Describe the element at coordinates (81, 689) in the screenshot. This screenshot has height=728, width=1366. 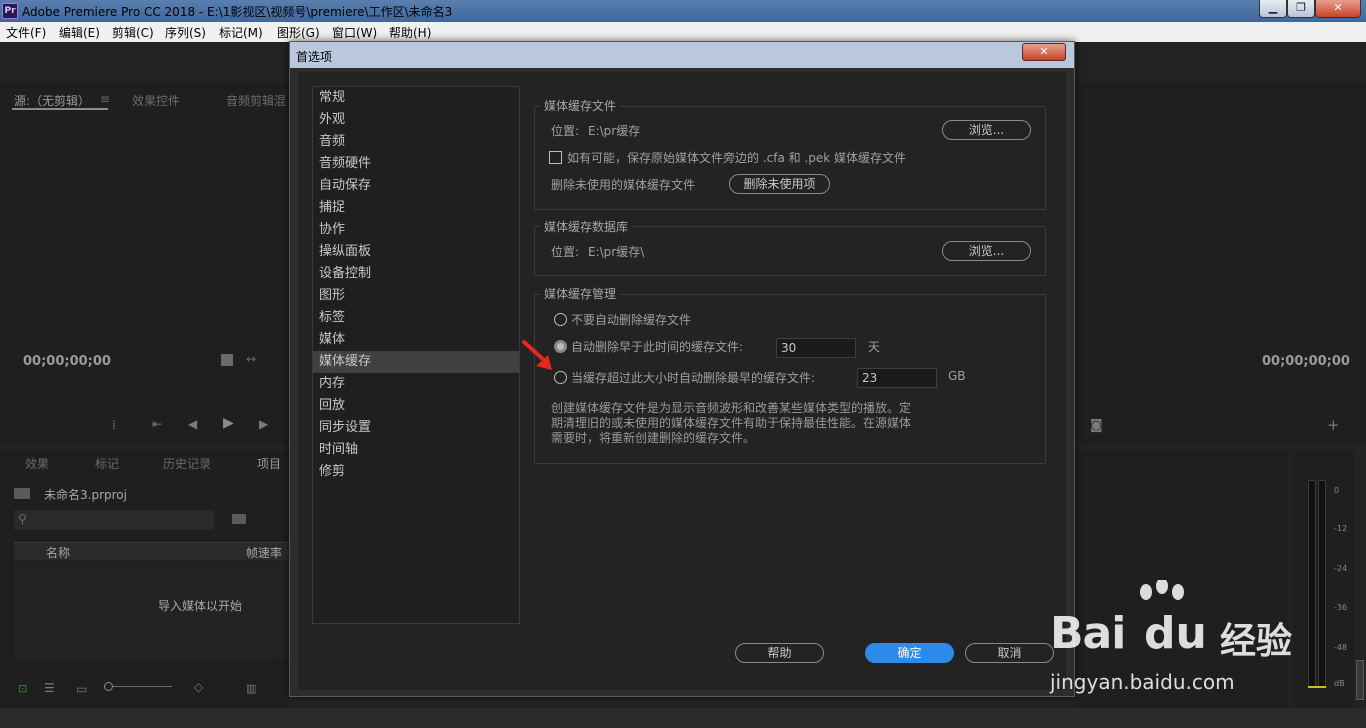
I see `icon-view-icon: ▭` at that location.